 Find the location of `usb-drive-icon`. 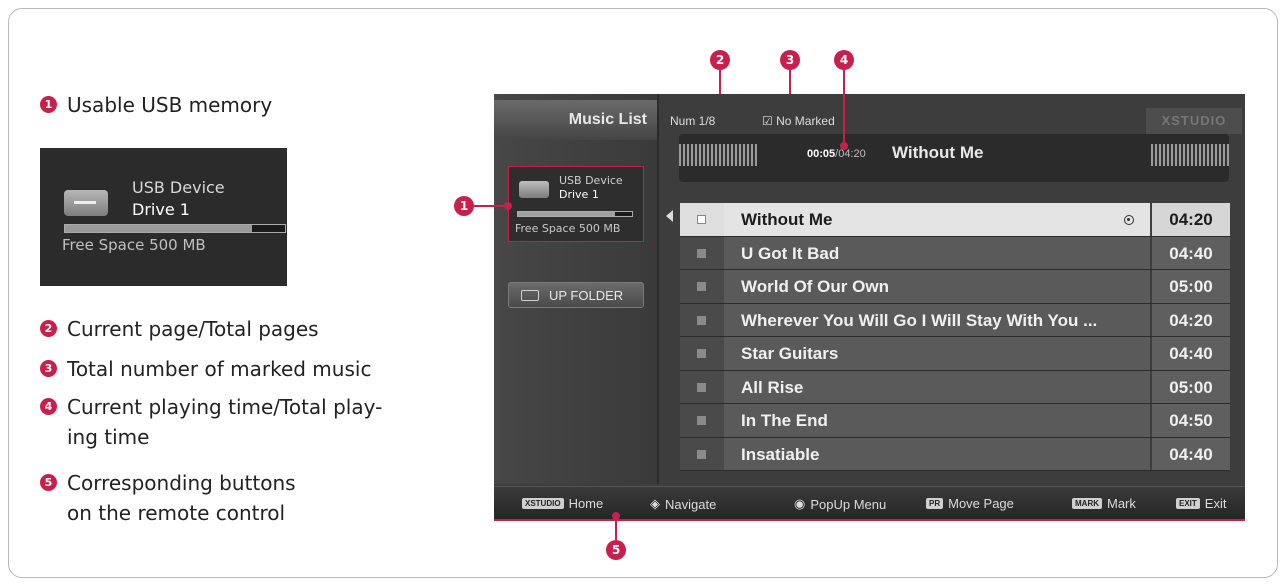

usb-drive-icon is located at coordinates (534, 189).